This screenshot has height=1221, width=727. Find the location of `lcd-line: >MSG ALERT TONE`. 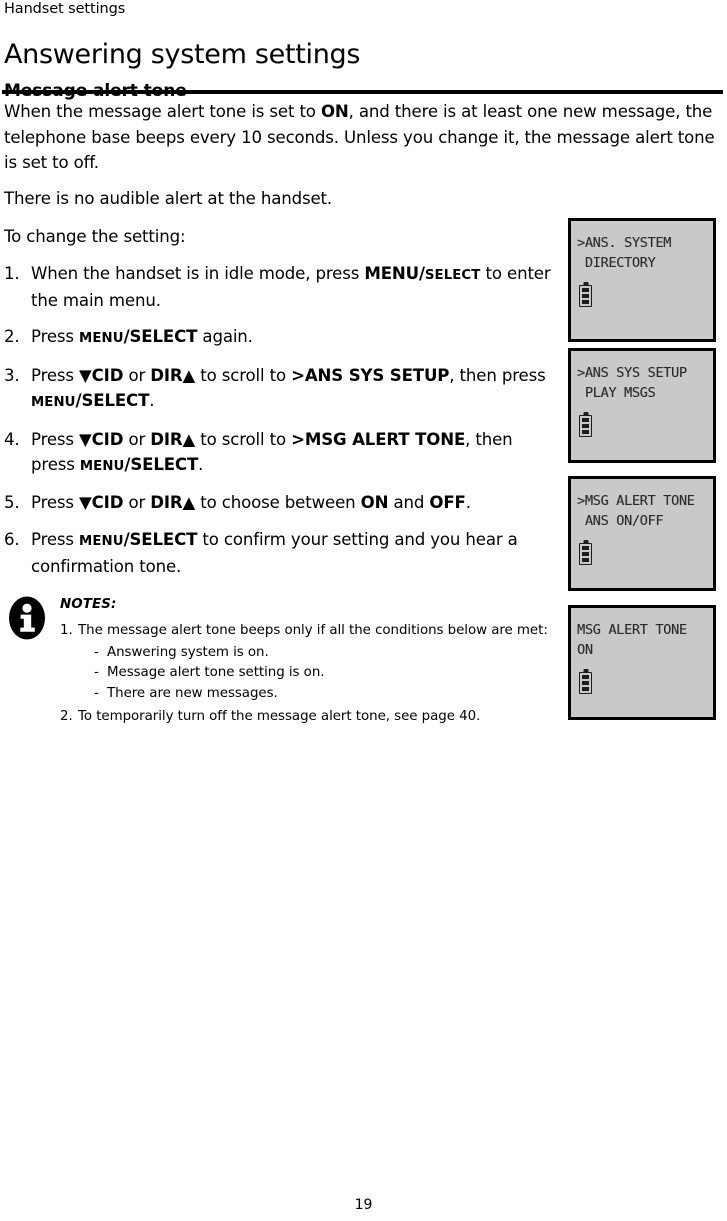

lcd-line: >MSG ALERT TONE is located at coordinates (636, 501).